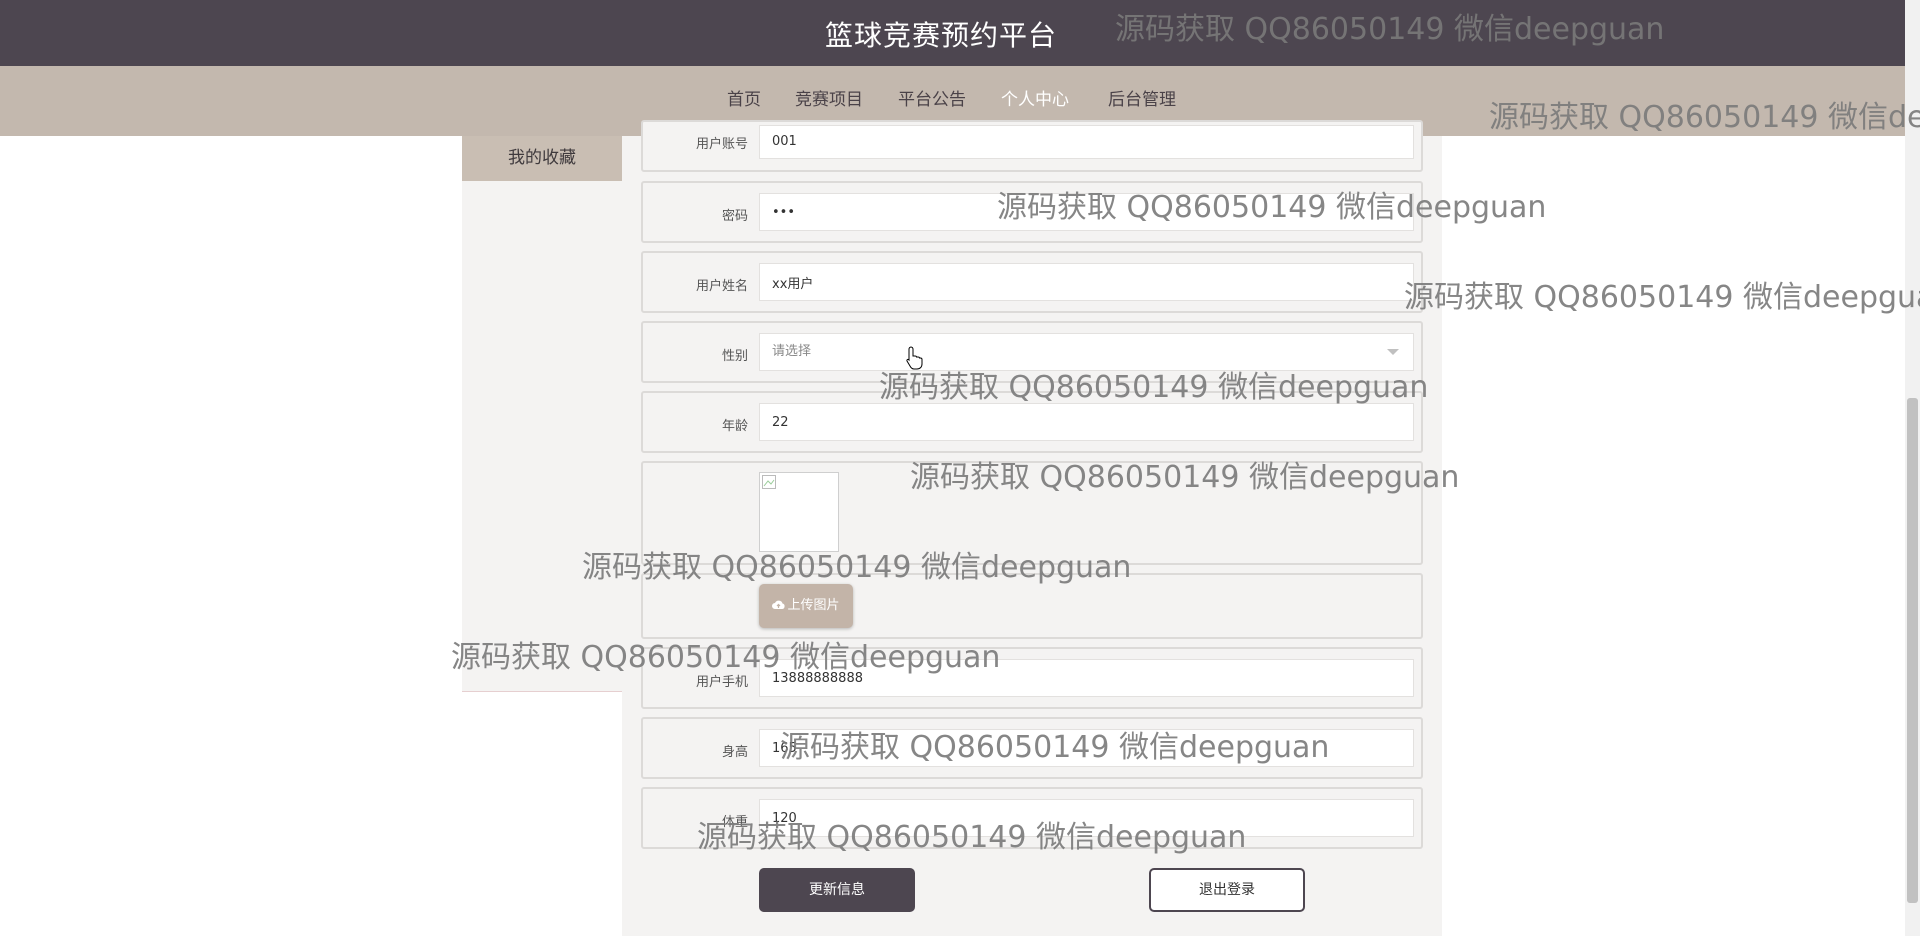 This screenshot has width=1920, height=936. I want to click on form-row-password: 密码, so click(1032, 212).